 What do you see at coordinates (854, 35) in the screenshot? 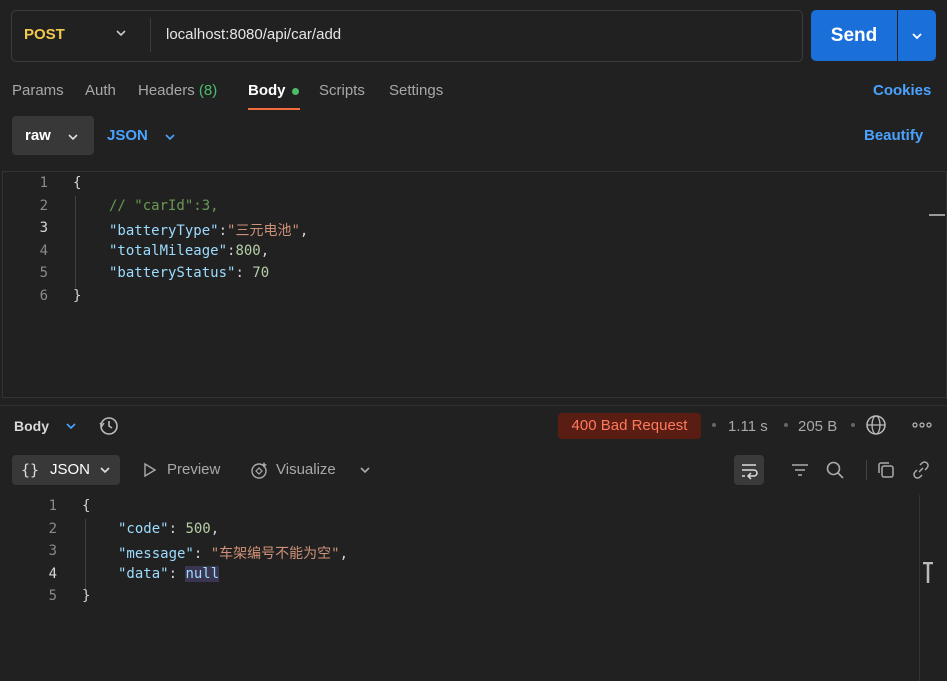
I see `send-button: Send` at bounding box center [854, 35].